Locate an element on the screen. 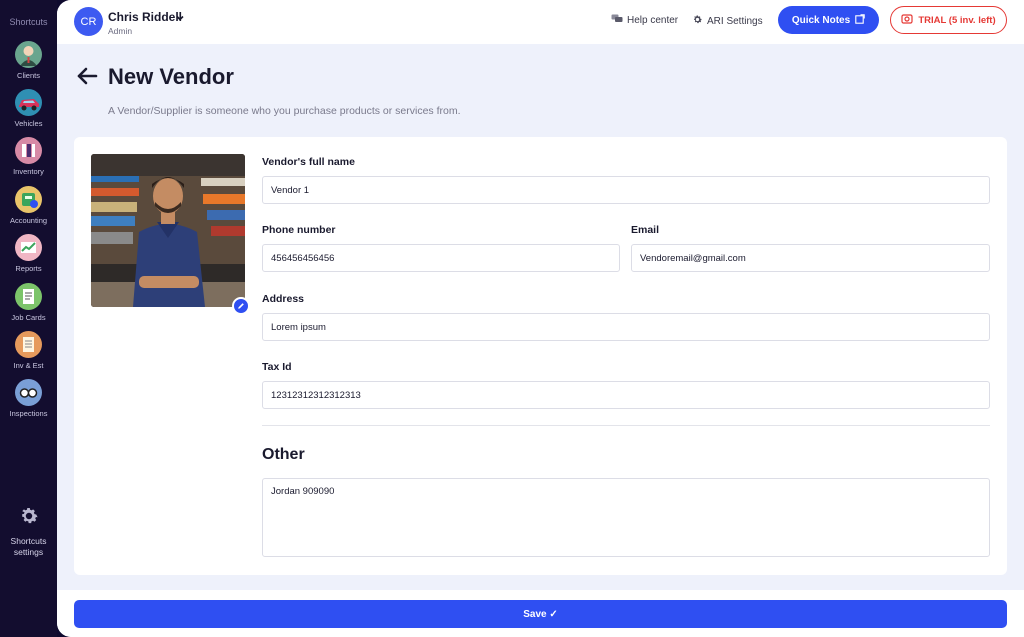 The width and height of the screenshot is (1024, 637). sidebar-item-label: Job Cards is located at coordinates (28, 317).